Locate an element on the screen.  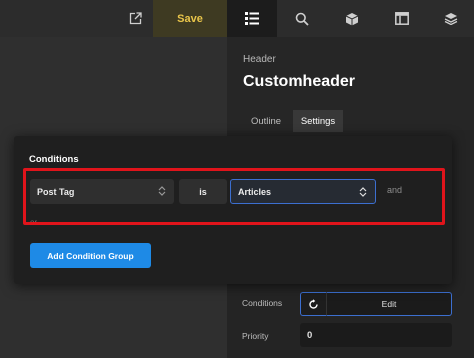
templates-button is located at coordinates (402, 18).